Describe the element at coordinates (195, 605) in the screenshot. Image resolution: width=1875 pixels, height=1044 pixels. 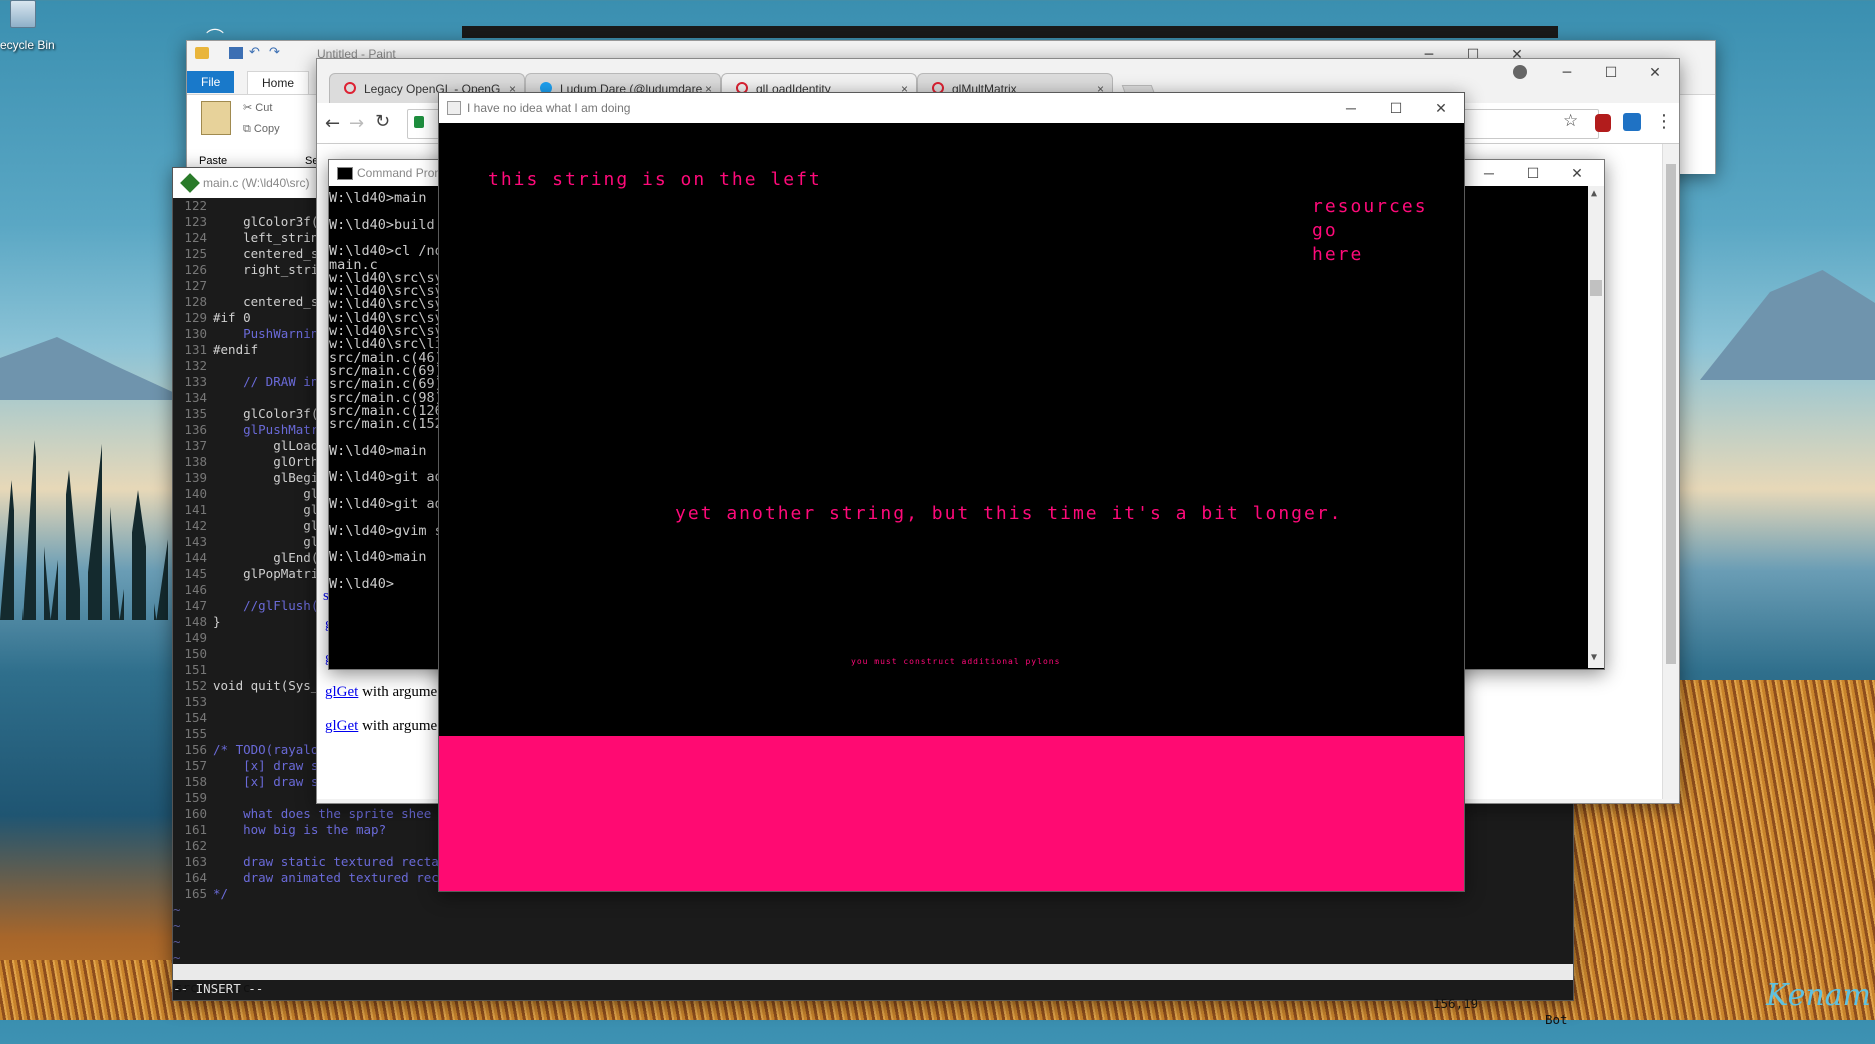
I see `line-number: 147` at that location.